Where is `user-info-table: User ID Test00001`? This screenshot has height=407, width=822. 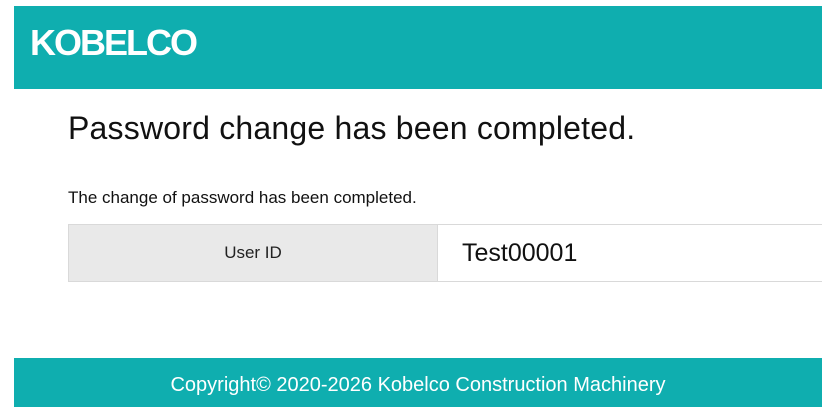
user-info-table: User ID Test00001 is located at coordinates (445, 253).